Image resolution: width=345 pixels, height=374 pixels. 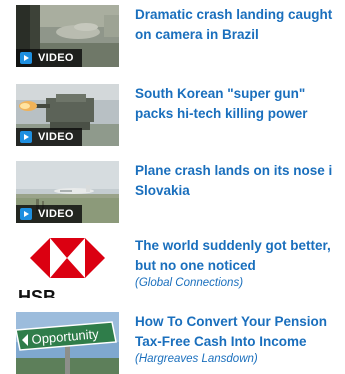 What do you see at coordinates (221, 113) in the screenshot?
I see `headline-line-2: packs hi-tech killing power` at bounding box center [221, 113].